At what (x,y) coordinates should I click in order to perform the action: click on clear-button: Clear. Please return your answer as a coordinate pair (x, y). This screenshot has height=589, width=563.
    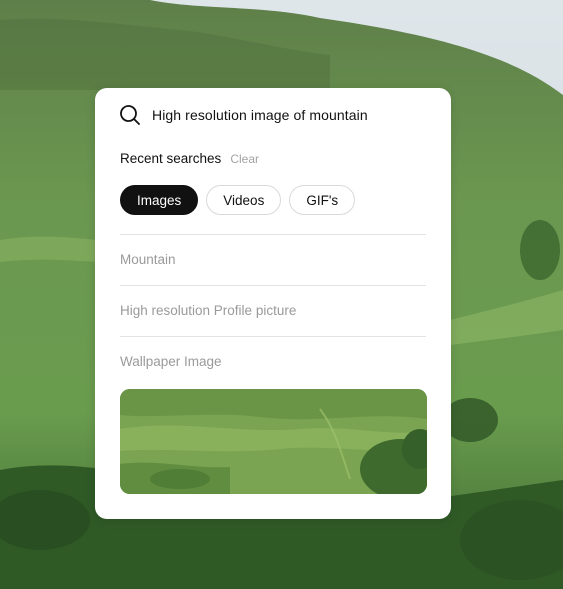
    Looking at the image, I should click on (244, 159).